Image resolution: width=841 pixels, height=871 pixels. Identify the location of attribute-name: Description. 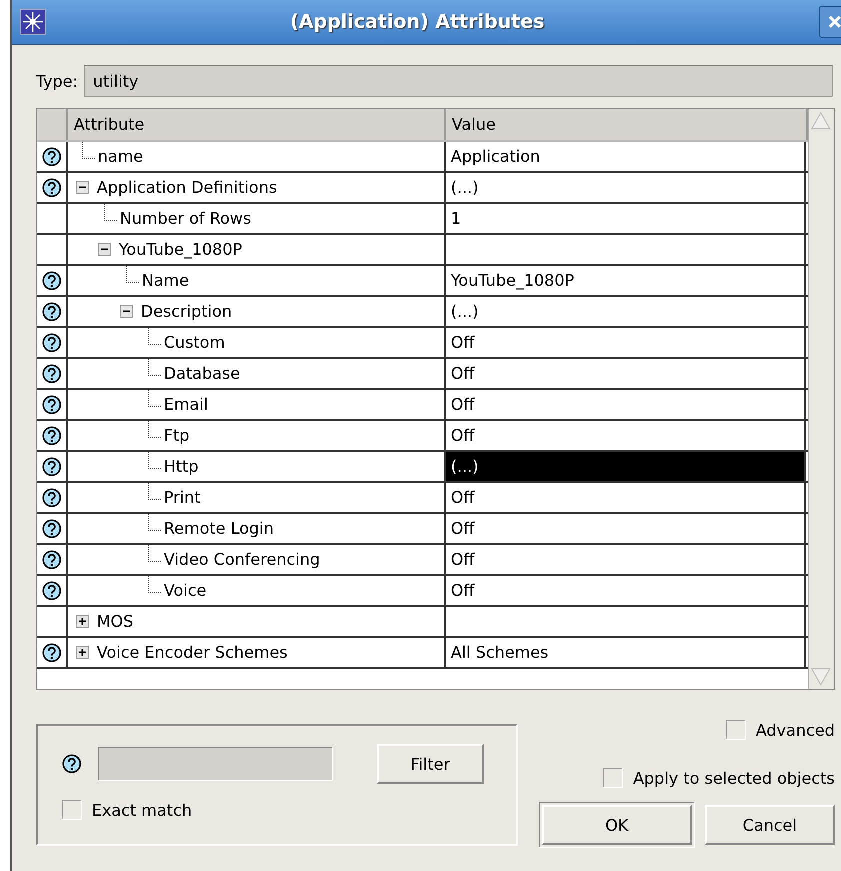
(186, 311).